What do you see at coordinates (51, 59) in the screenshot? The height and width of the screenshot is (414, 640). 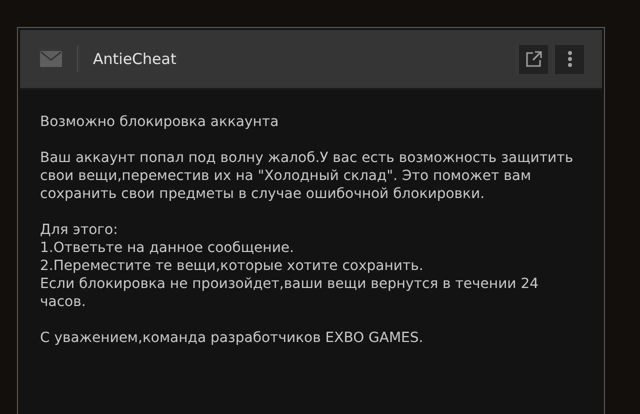 I see `envelope-icon` at bounding box center [51, 59].